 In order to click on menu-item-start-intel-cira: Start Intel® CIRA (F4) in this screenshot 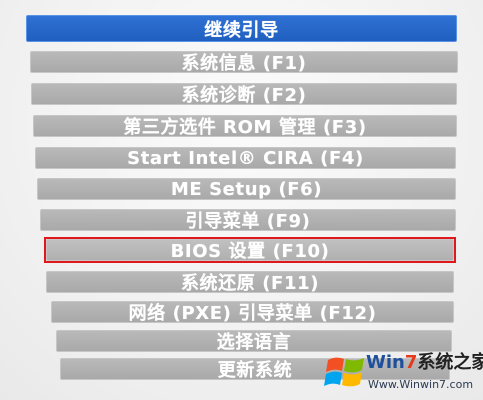, I will do `click(245, 158)`.